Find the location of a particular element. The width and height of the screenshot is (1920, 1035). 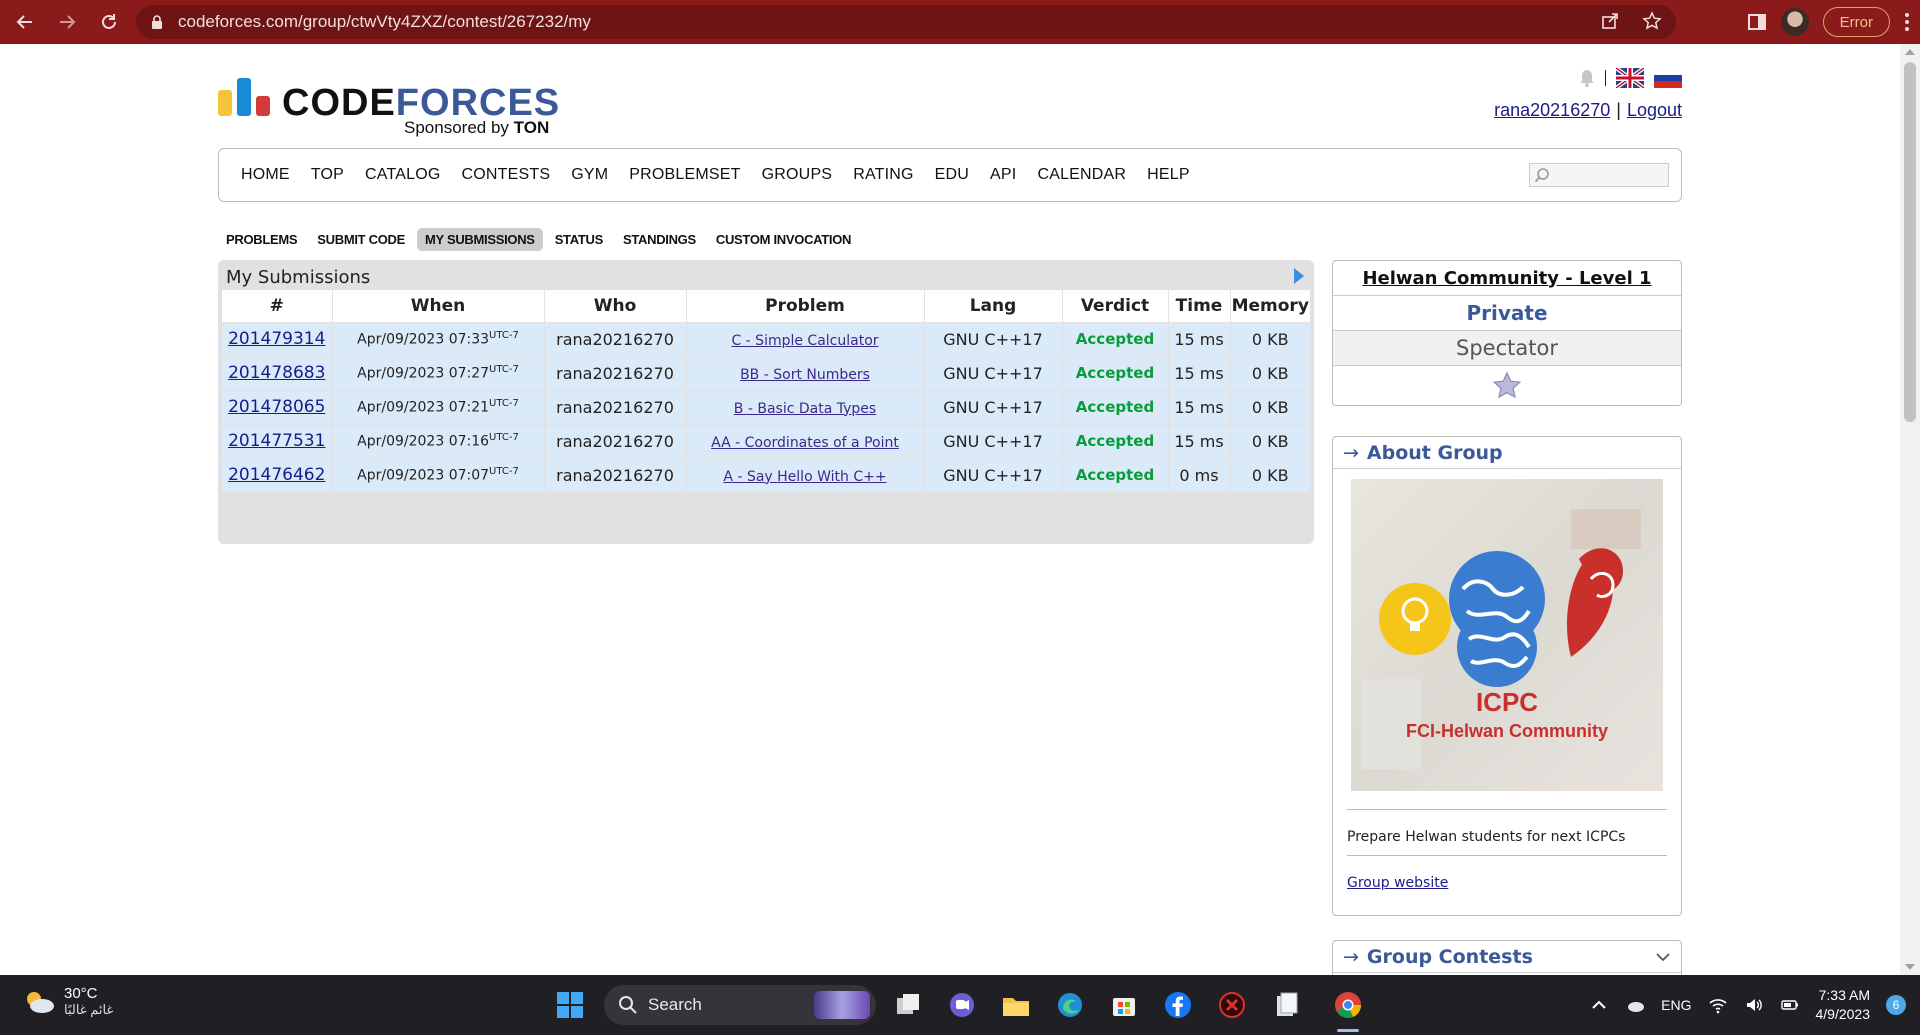

security-app-button is located at coordinates (1232, 1005).